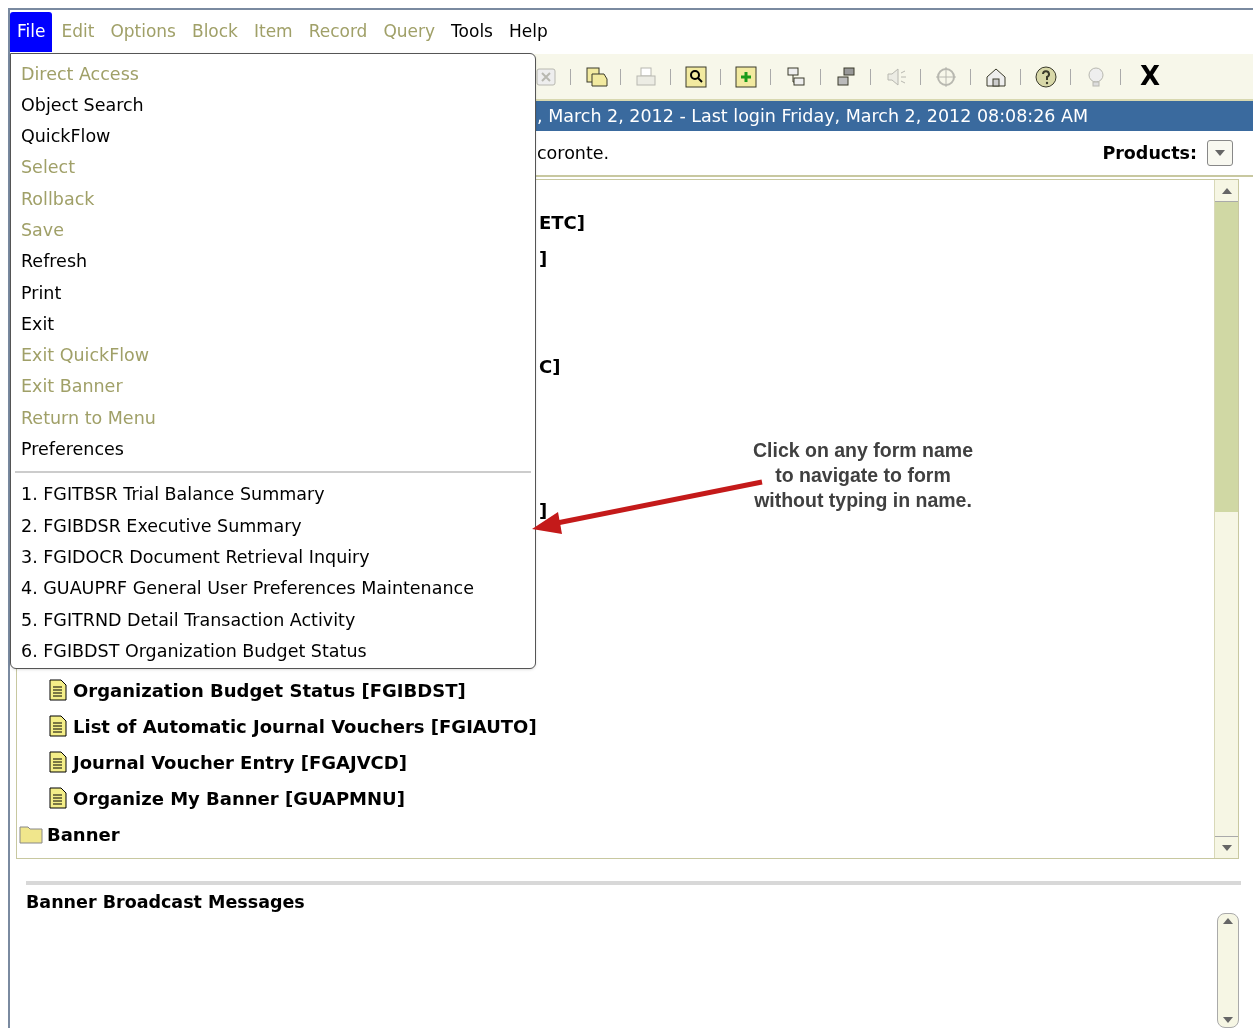  What do you see at coordinates (269, 690) in the screenshot?
I see `tree-item: Organization Budget Status [FGIBDST]` at bounding box center [269, 690].